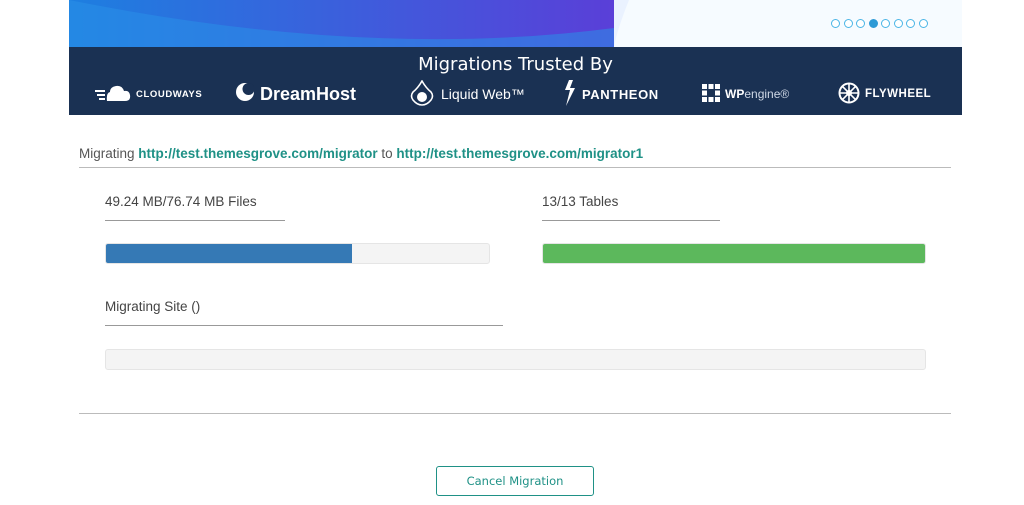  What do you see at coordinates (245, 94) in the screenshot?
I see `moon-icon` at bounding box center [245, 94].